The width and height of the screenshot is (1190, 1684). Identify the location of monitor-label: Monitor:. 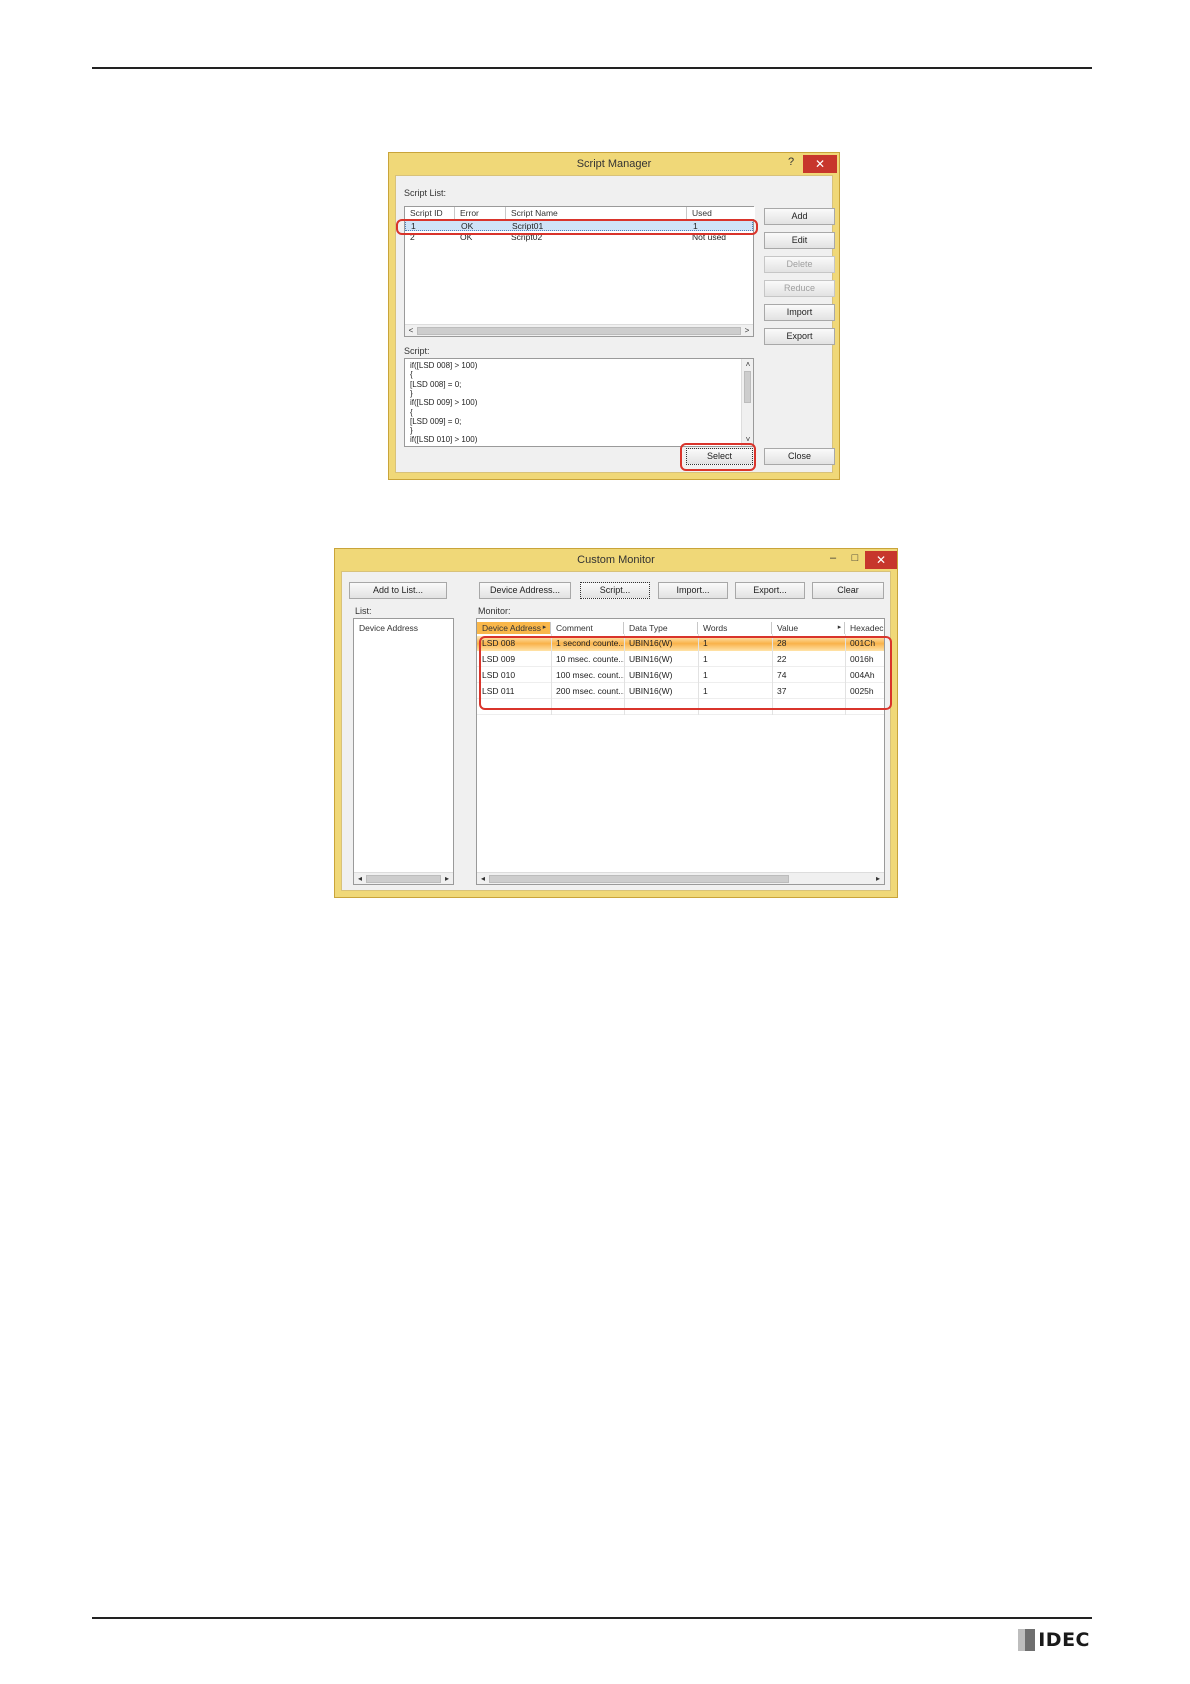
(494, 611).